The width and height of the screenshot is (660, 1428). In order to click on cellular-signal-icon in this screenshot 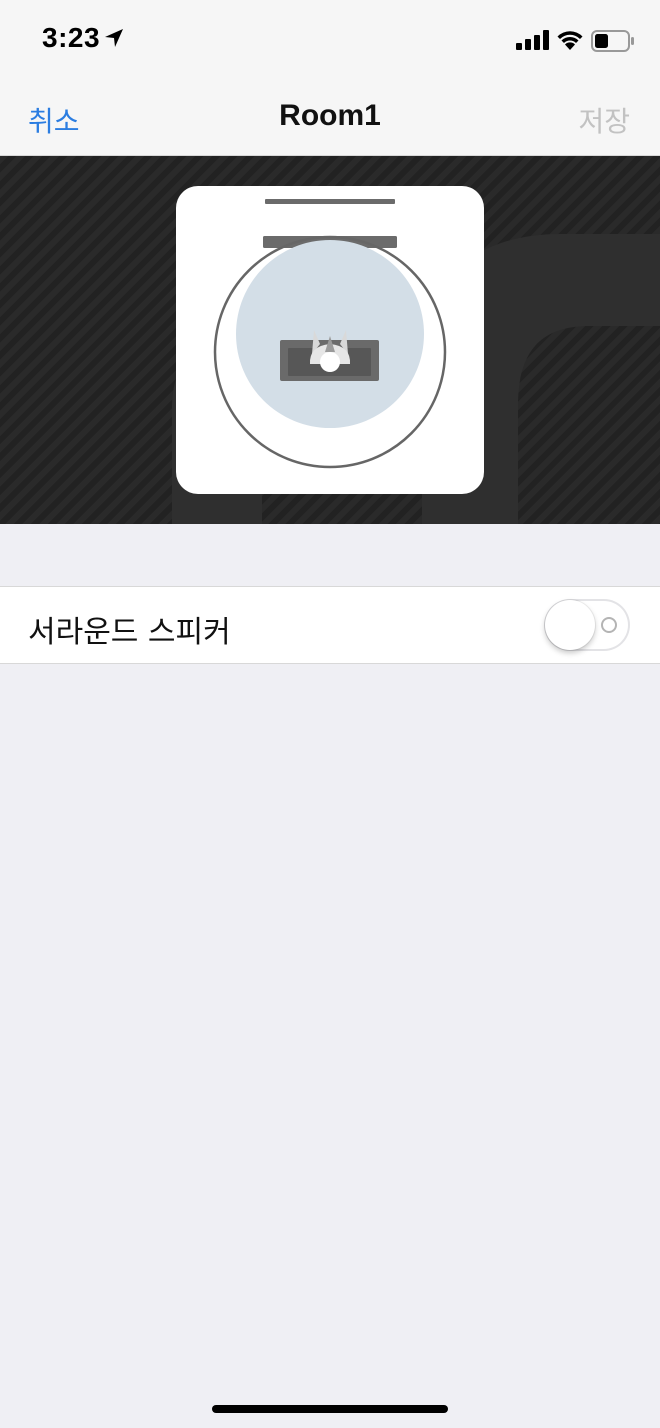, I will do `click(532, 40)`.